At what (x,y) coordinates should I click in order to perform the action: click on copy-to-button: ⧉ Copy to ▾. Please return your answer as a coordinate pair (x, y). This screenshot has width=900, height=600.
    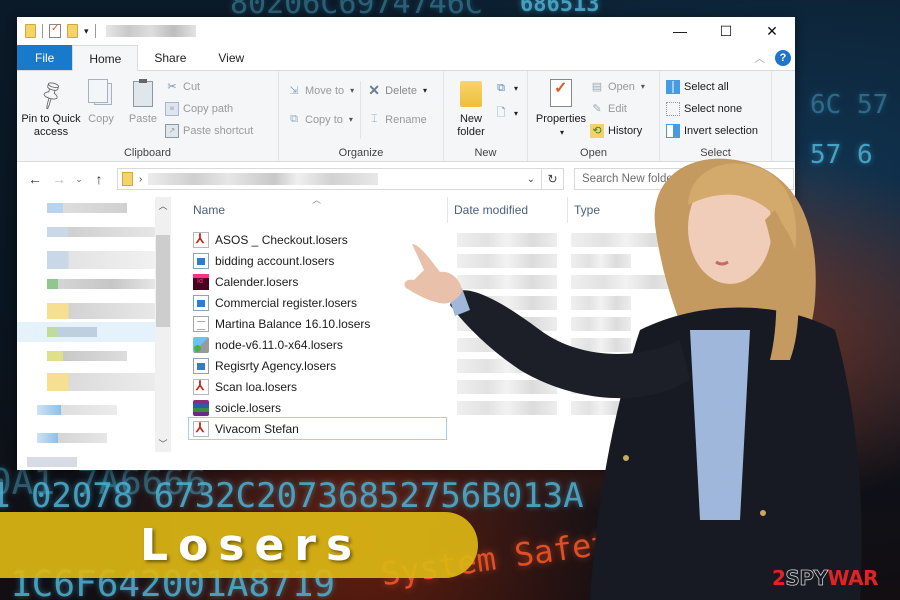
    Looking at the image, I should click on (320, 119).